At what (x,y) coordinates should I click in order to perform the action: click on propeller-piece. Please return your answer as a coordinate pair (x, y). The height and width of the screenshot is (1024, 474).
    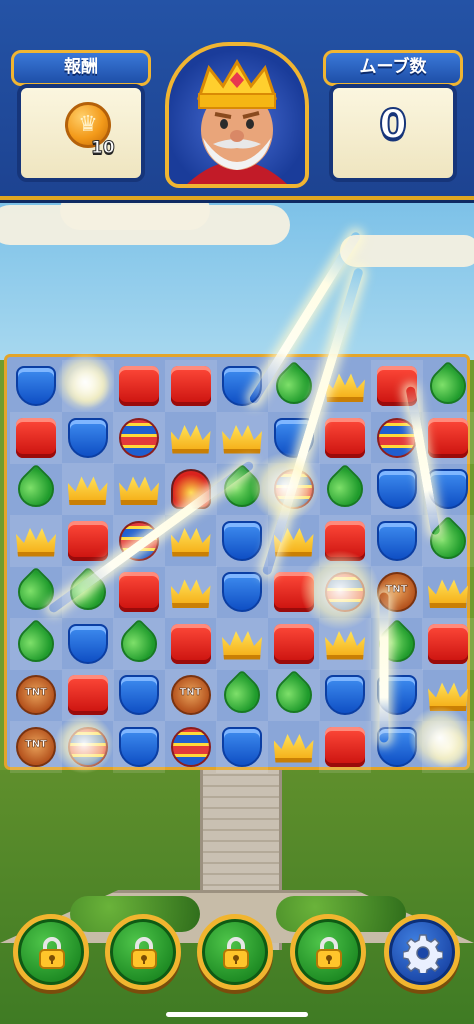
    Looking at the image, I should click on (190, 489).